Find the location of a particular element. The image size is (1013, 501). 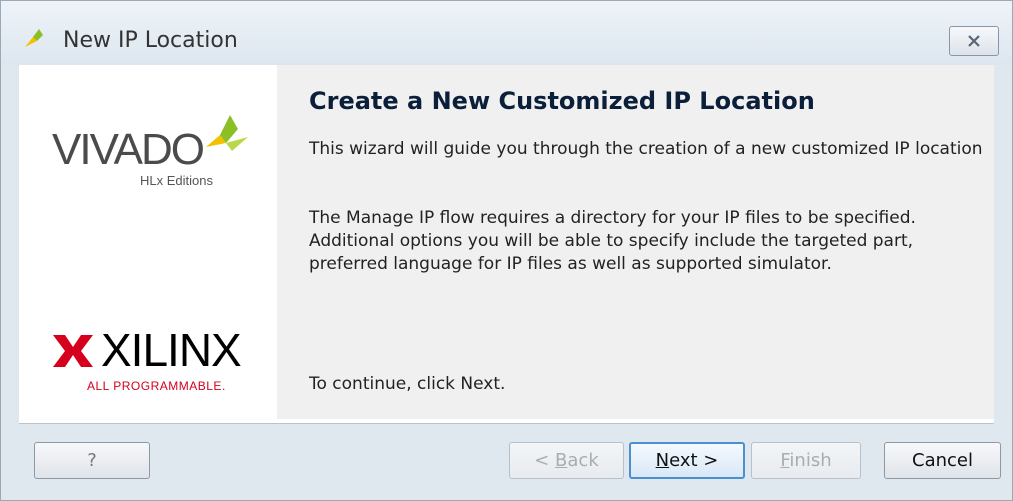

window-title: New IP Location is located at coordinates (150, 40).